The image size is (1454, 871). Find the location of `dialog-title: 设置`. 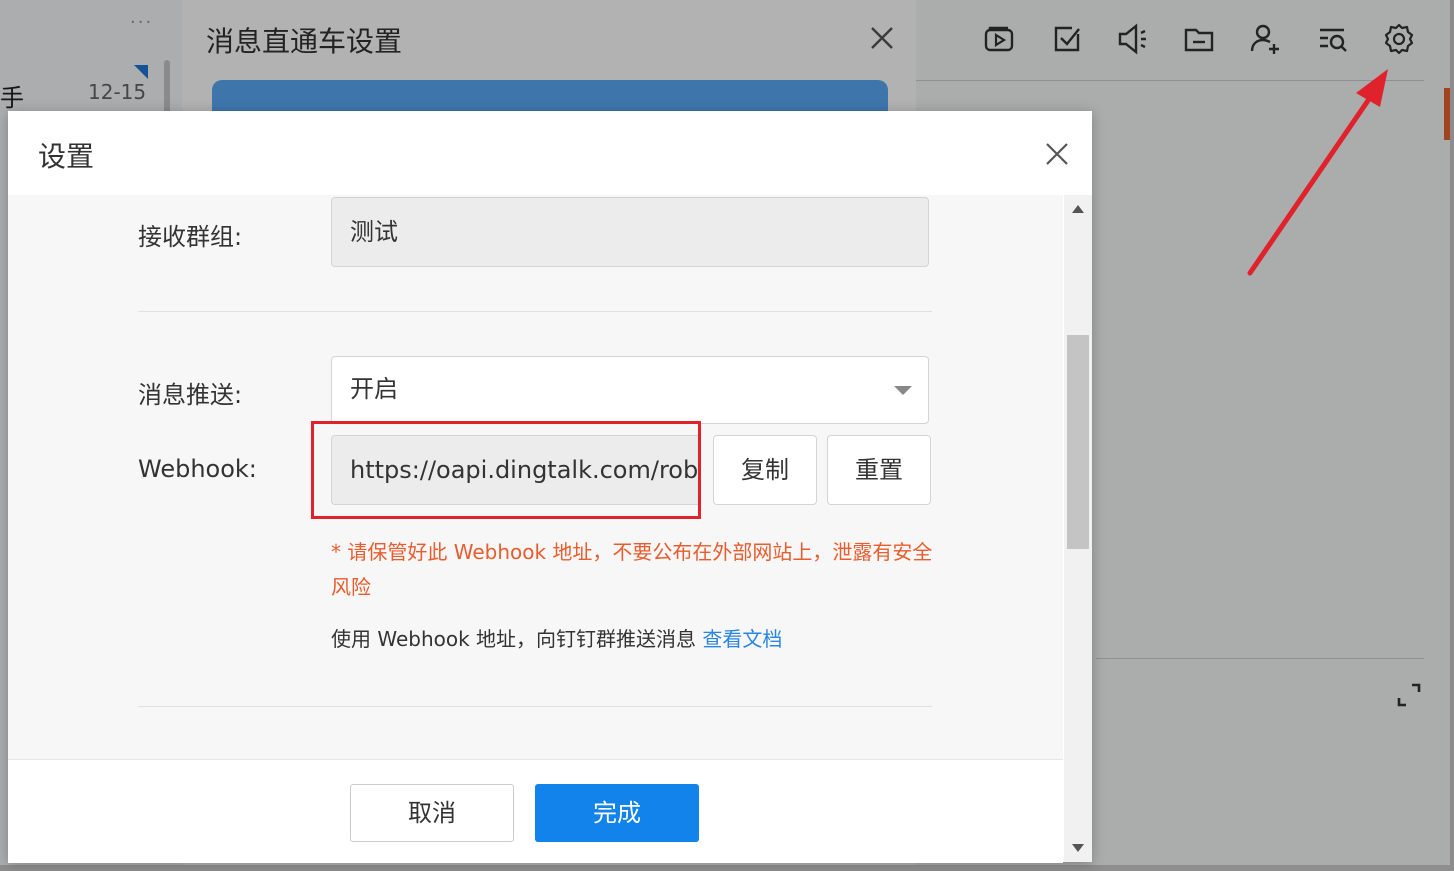

dialog-title: 设置 is located at coordinates (66, 156).